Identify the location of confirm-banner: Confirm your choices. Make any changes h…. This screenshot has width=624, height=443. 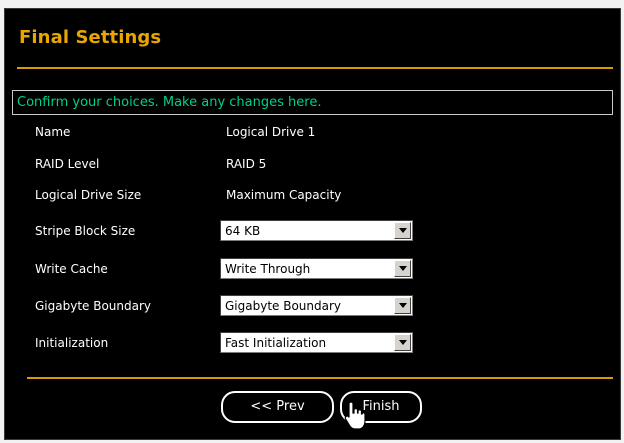
(312, 102).